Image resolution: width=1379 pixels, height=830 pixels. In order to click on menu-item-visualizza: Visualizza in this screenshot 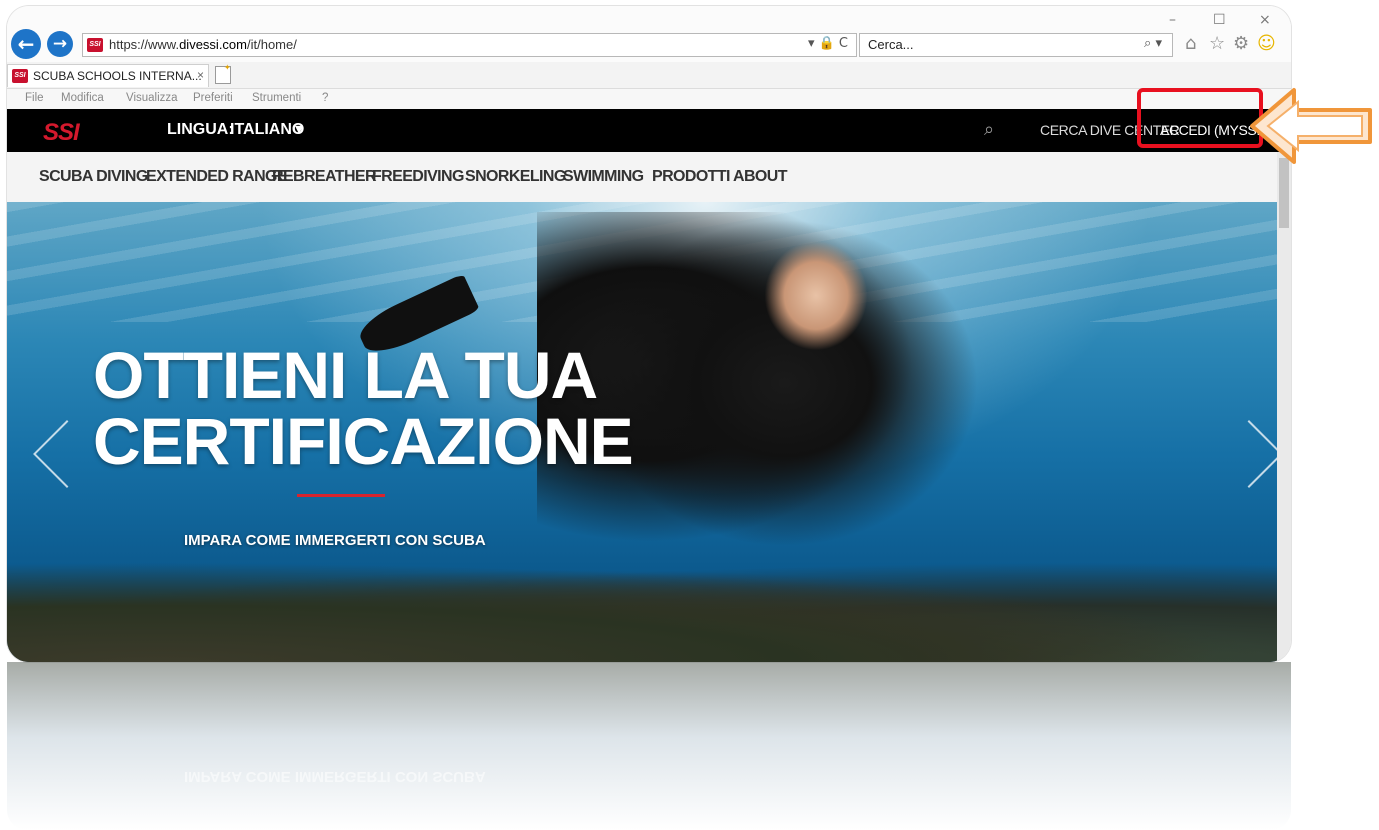, I will do `click(152, 98)`.